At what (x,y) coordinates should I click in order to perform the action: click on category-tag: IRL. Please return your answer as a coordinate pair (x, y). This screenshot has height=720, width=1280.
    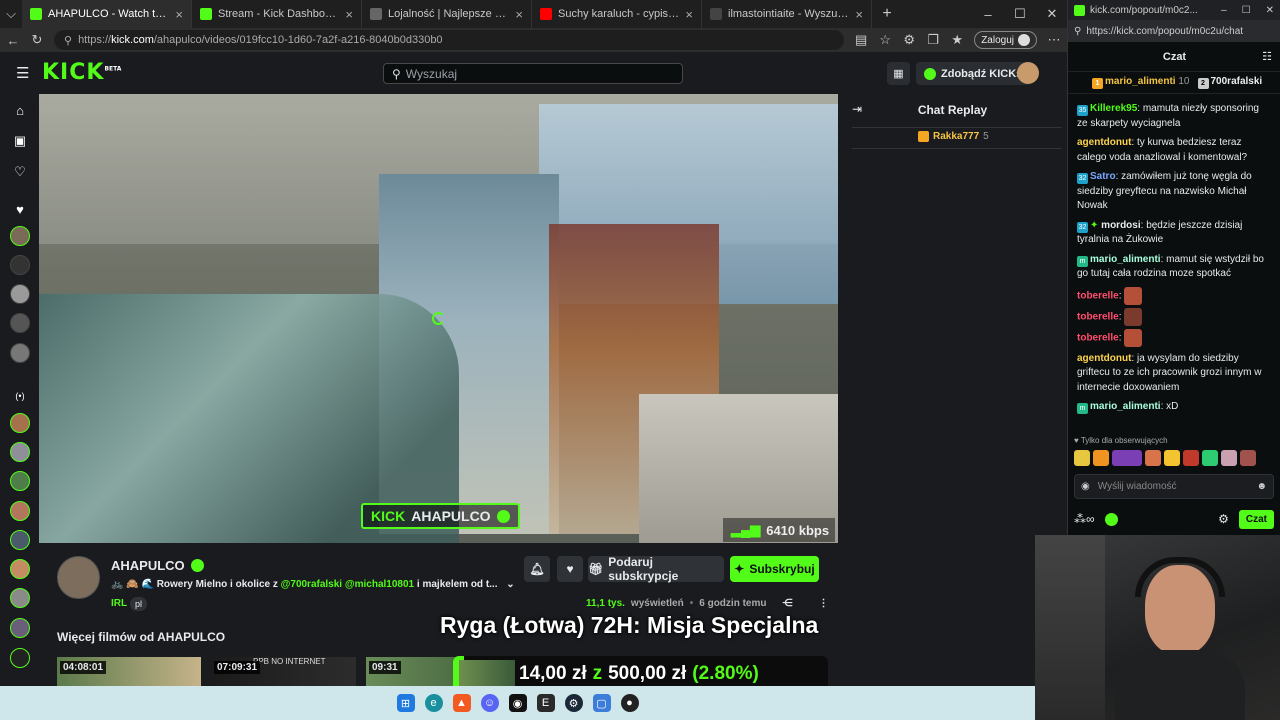
    Looking at the image, I should click on (119, 603).